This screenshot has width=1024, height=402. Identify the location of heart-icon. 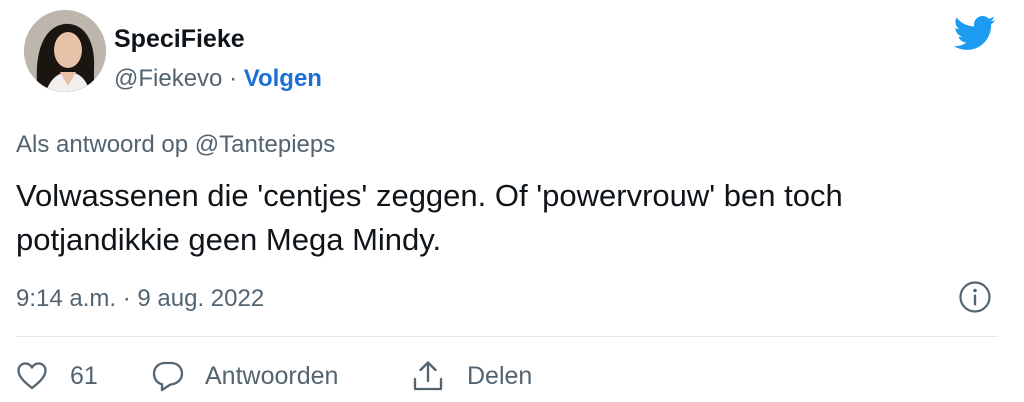
(32, 376).